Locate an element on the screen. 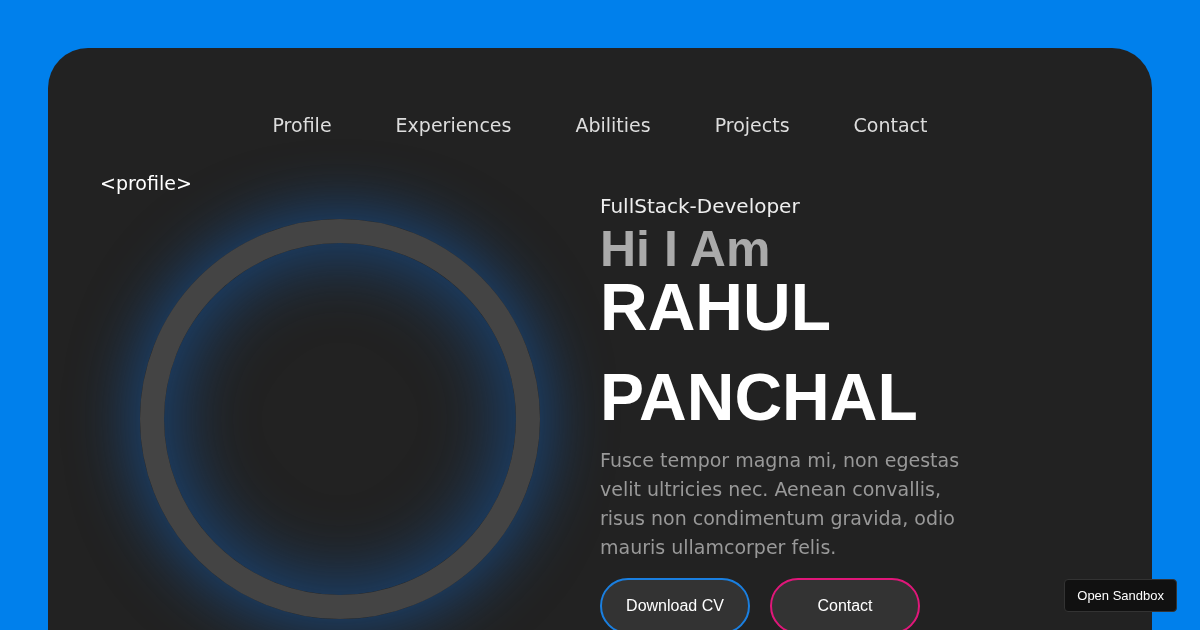  nav-link: Experiences is located at coordinates (453, 125).